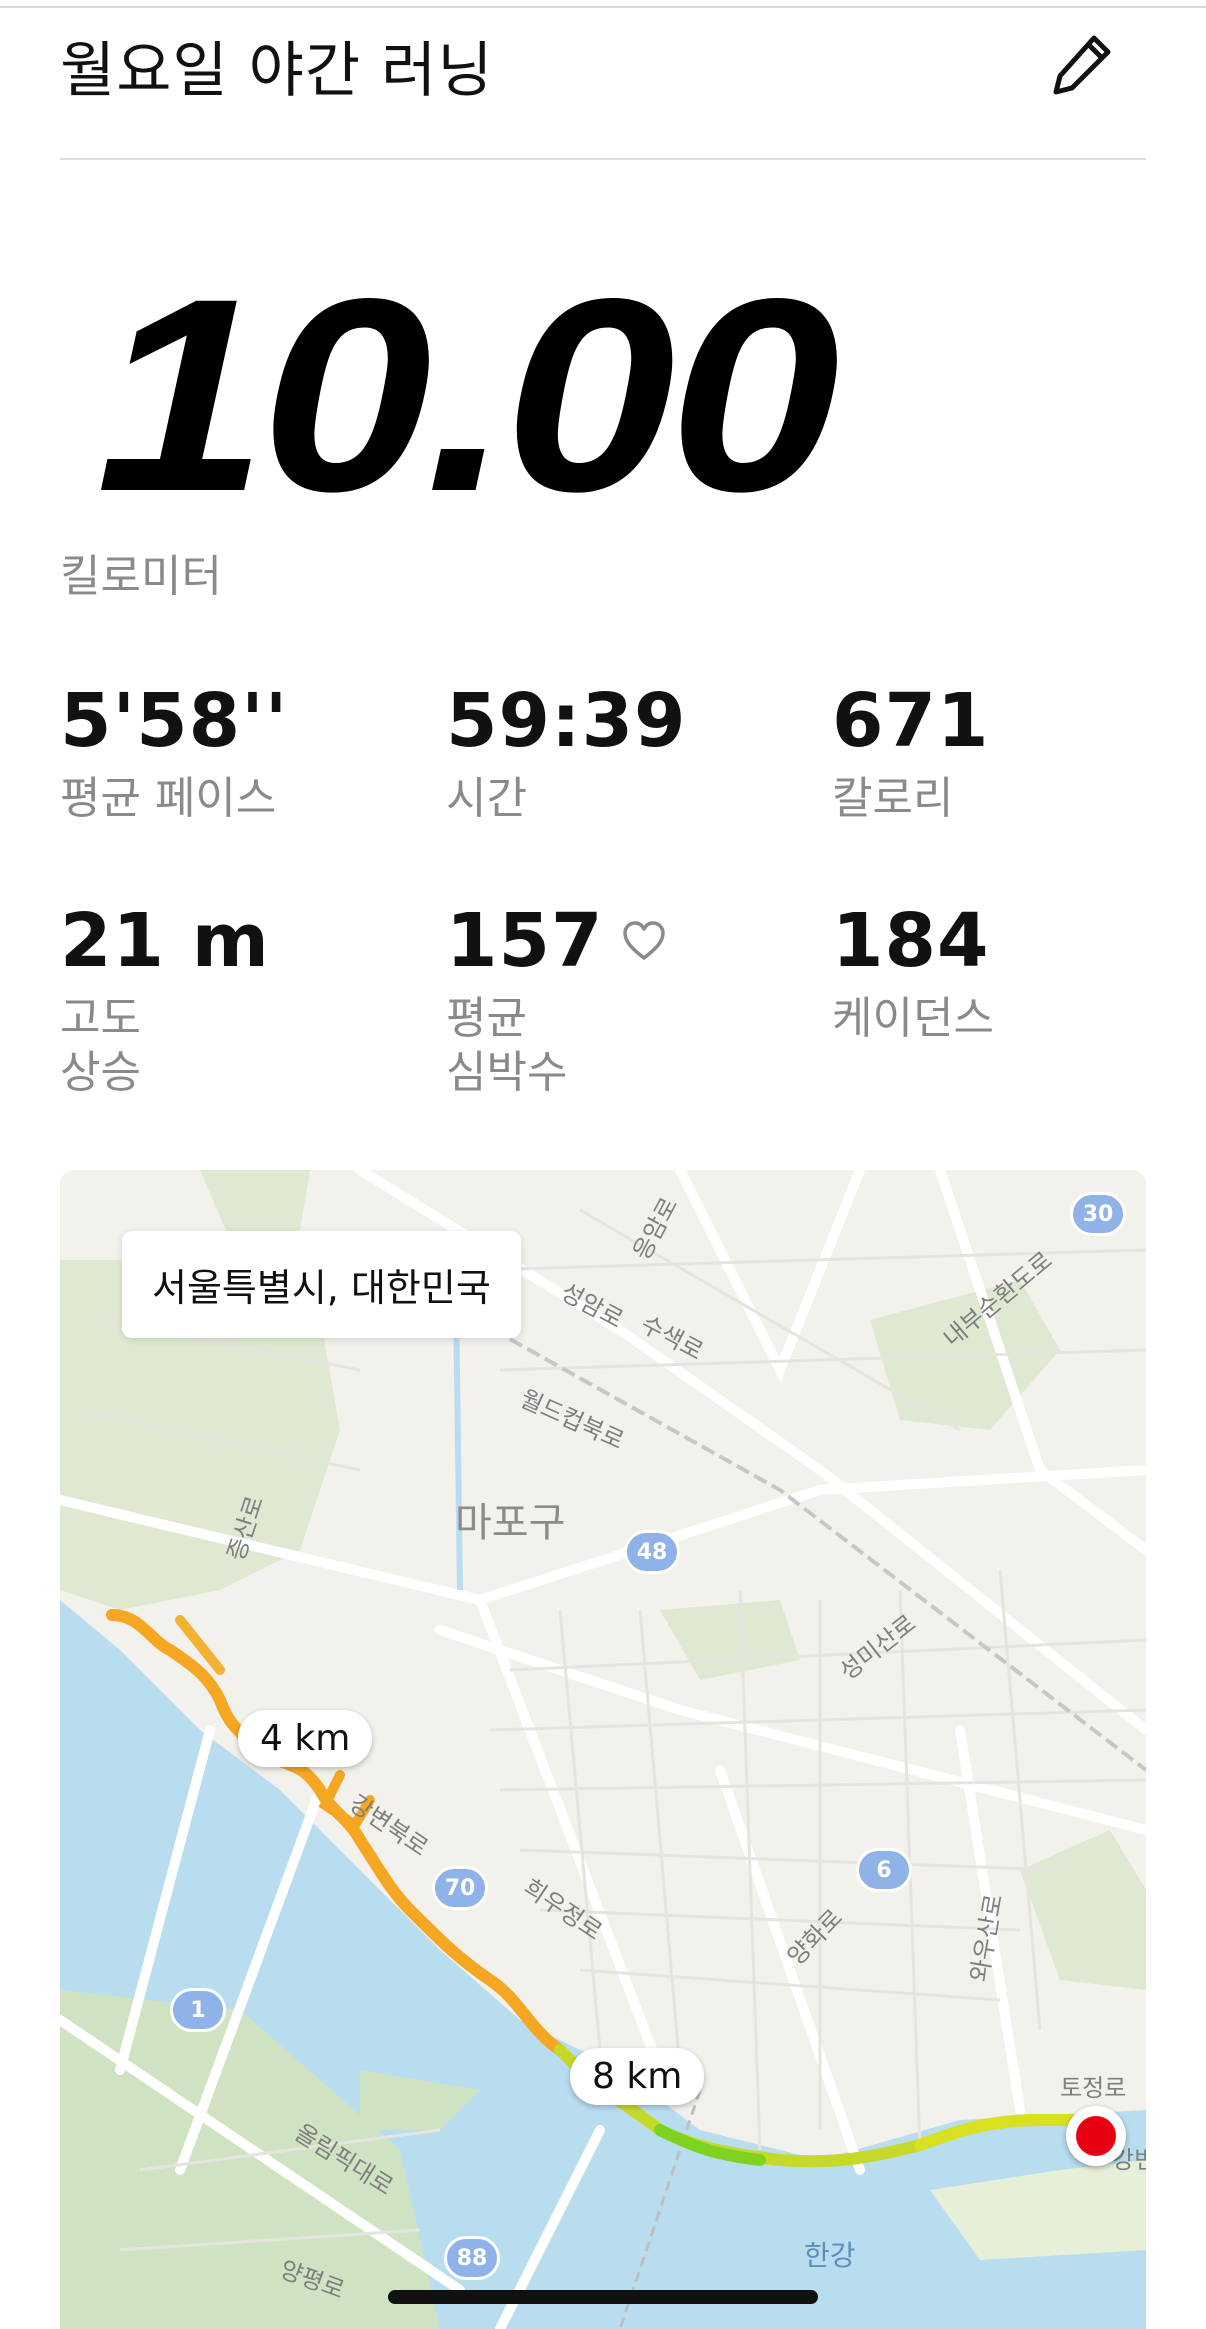 This screenshot has height=2329, width=1206. Describe the element at coordinates (486, 798) in the screenshot. I see `time-label: 시간` at that location.